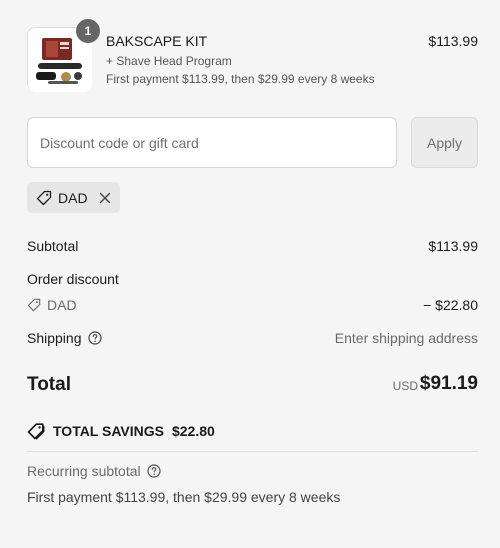 This screenshot has width=500, height=548. What do you see at coordinates (169, 61) in the screenshot?
I see `product-subtitle: + Shave Head Program` at bounding box center [169, 61].